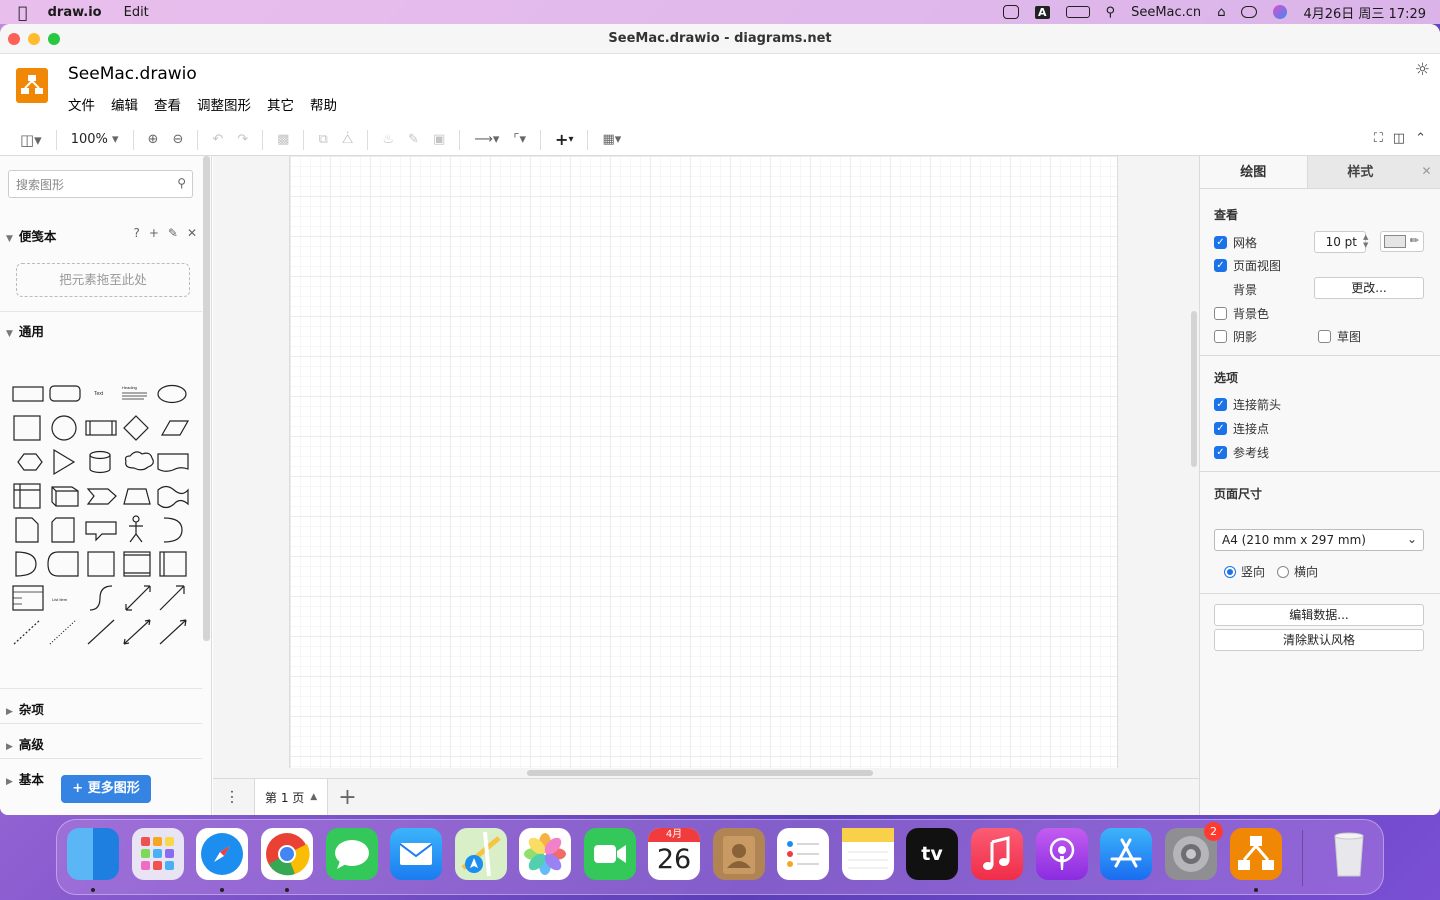  I want to click on scratchpad-header: ▼ 便笺本, so click(31, 235).